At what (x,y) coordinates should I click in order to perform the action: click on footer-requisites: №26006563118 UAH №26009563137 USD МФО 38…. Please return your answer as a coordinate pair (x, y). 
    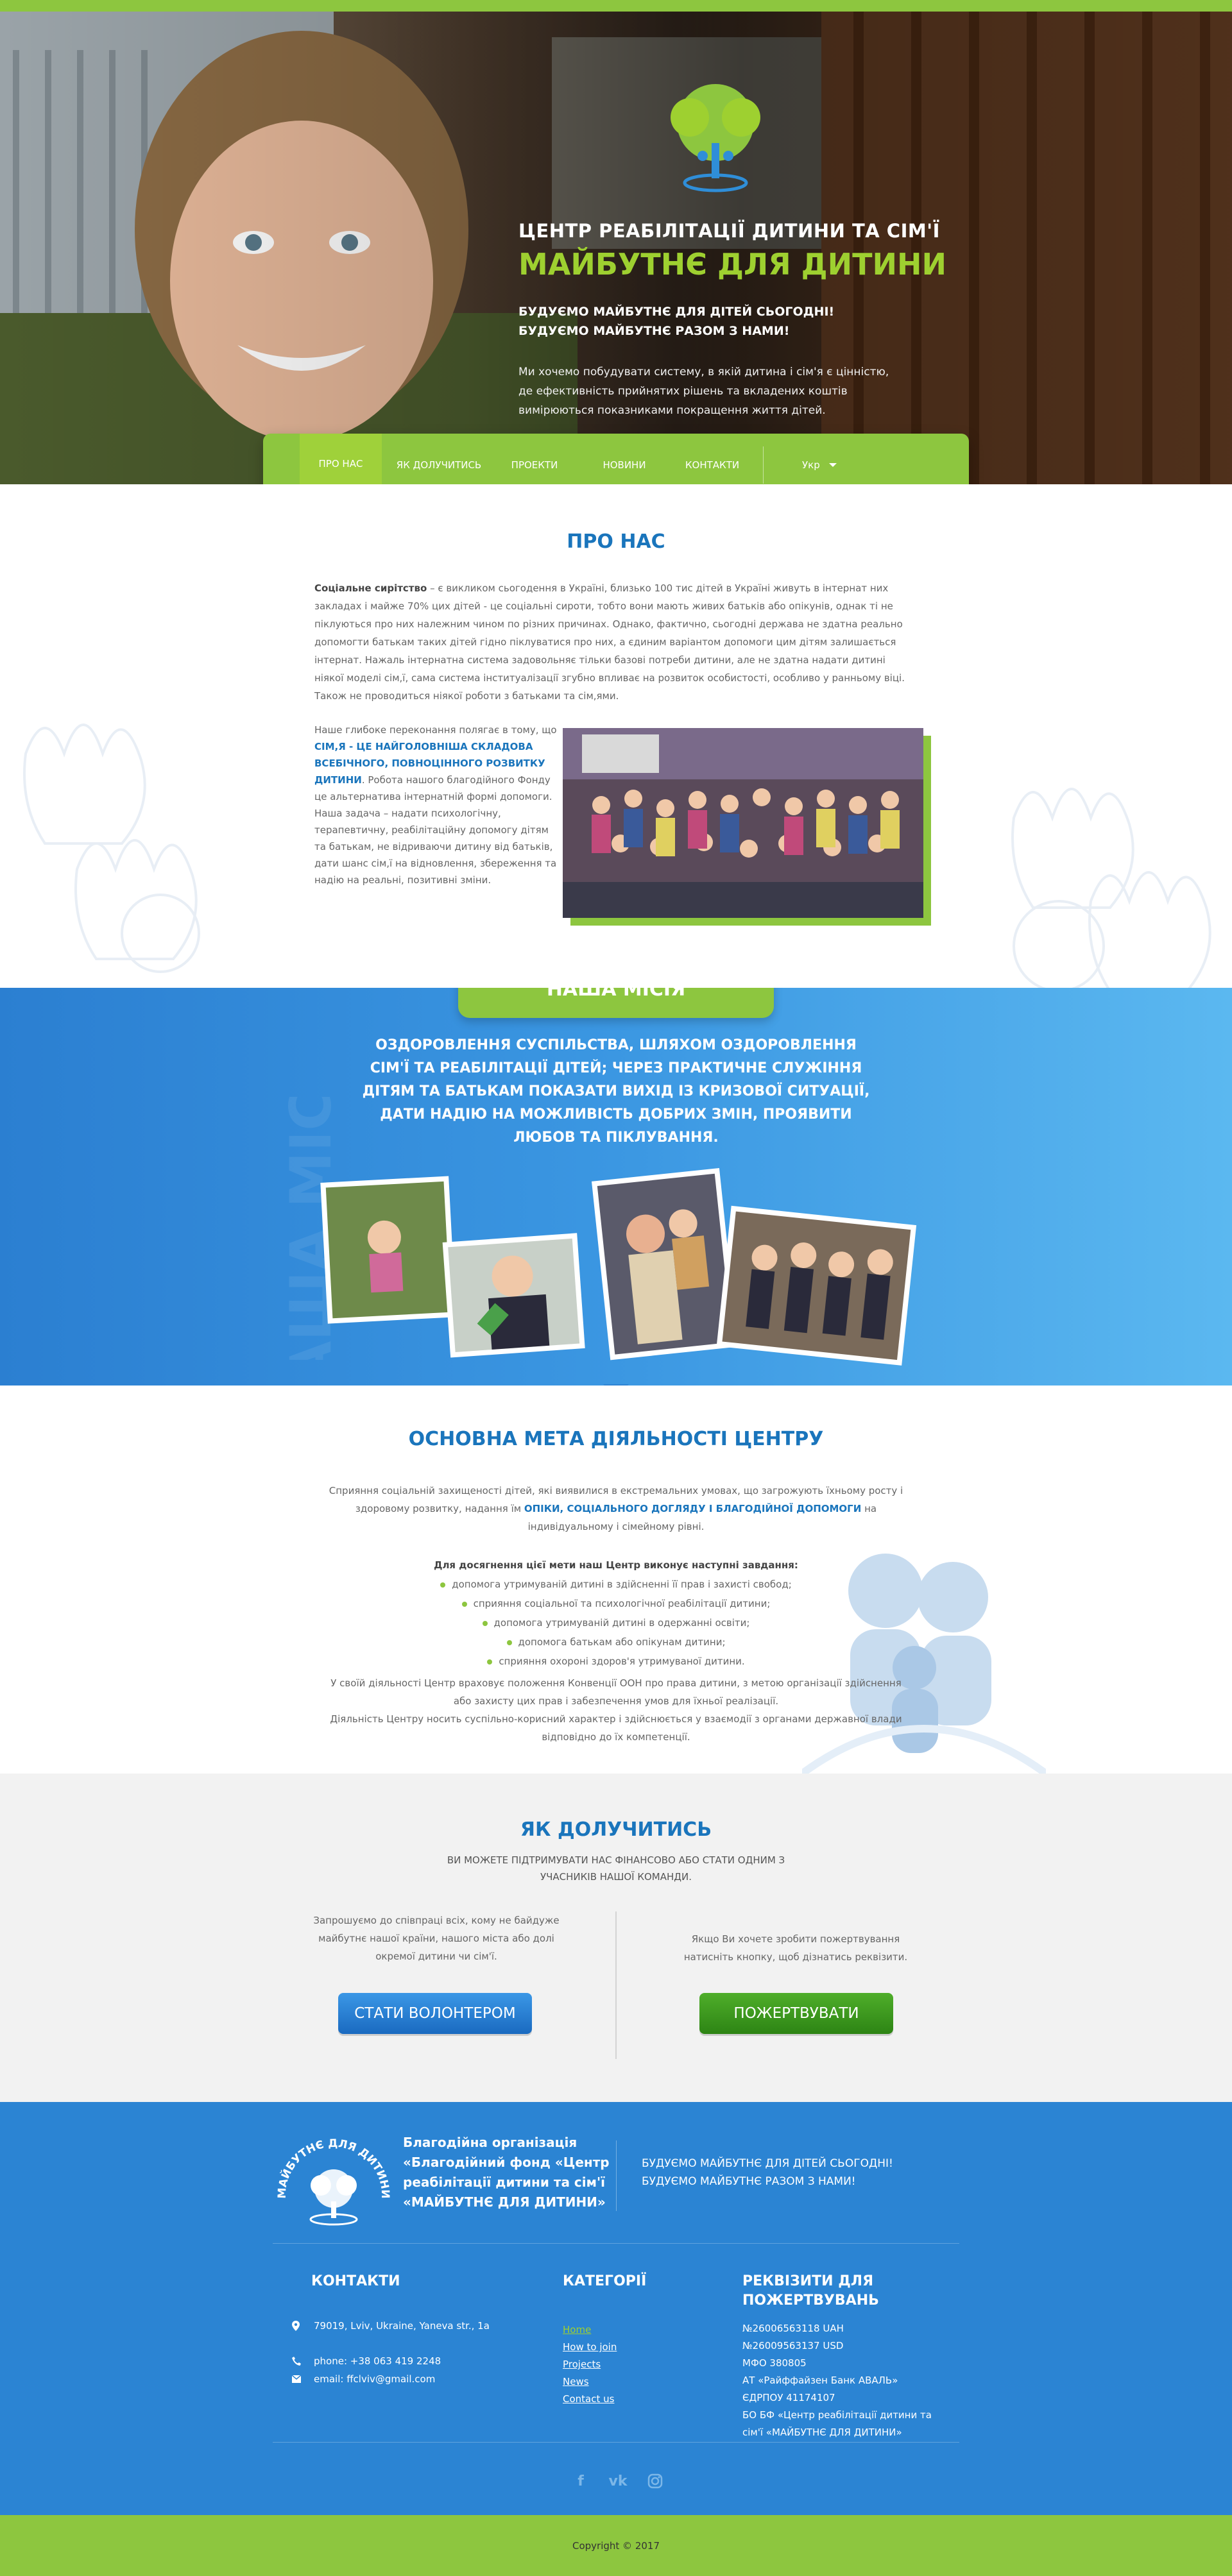
    Looking at the image, I should click on (848, 2380).